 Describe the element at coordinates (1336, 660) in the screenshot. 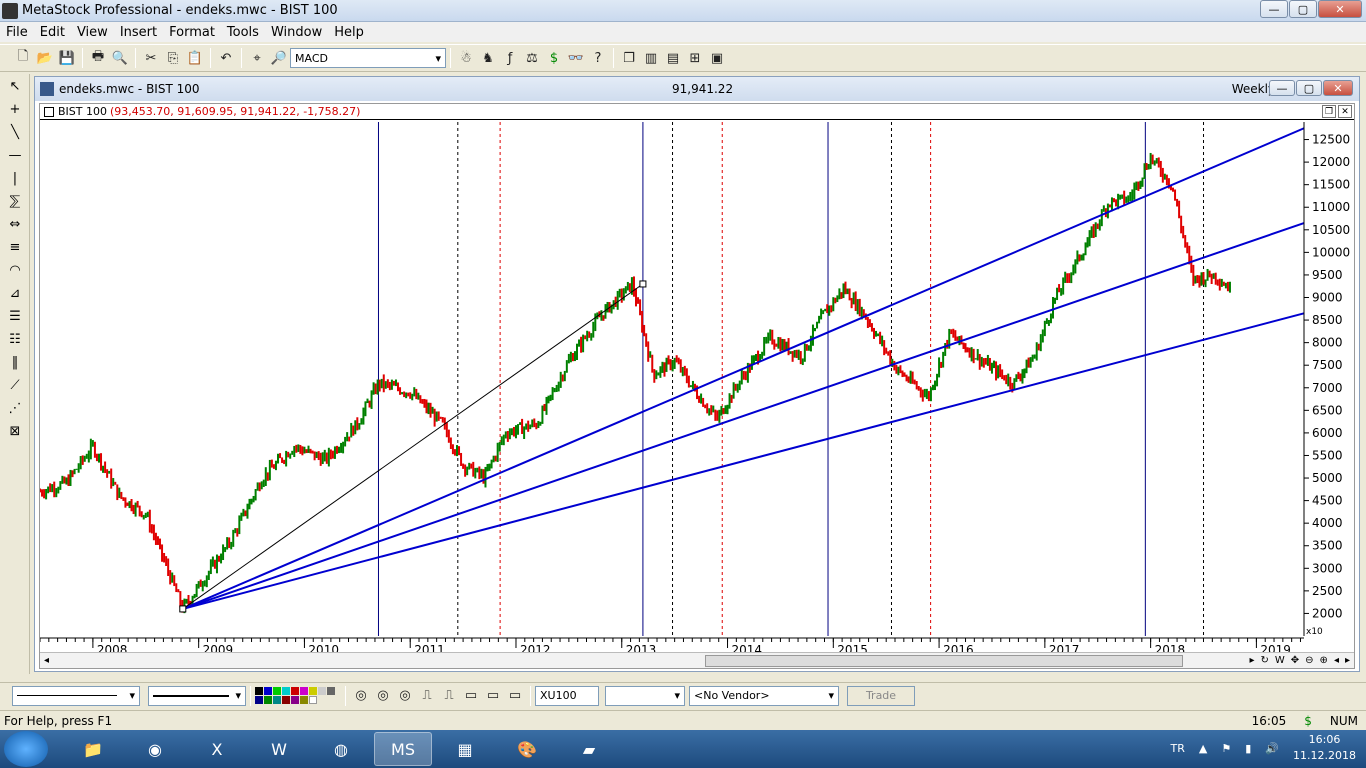

I see `prev-icon: ◂` at that location.